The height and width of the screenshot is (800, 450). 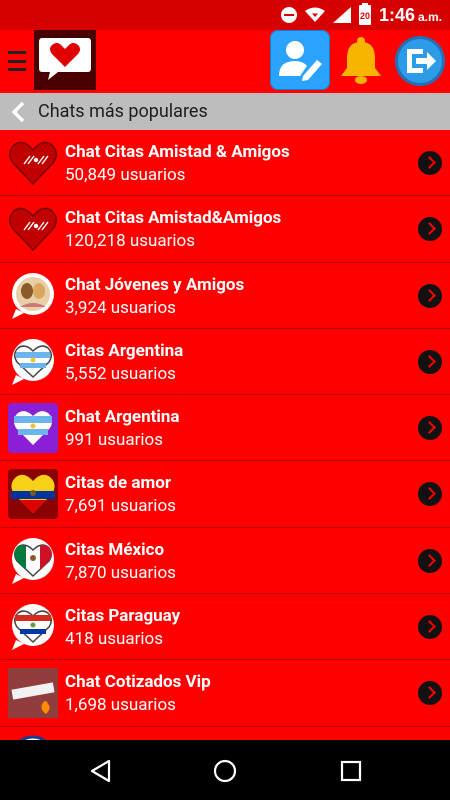 I want to click on notifications-button, so click(x=361, y=61).